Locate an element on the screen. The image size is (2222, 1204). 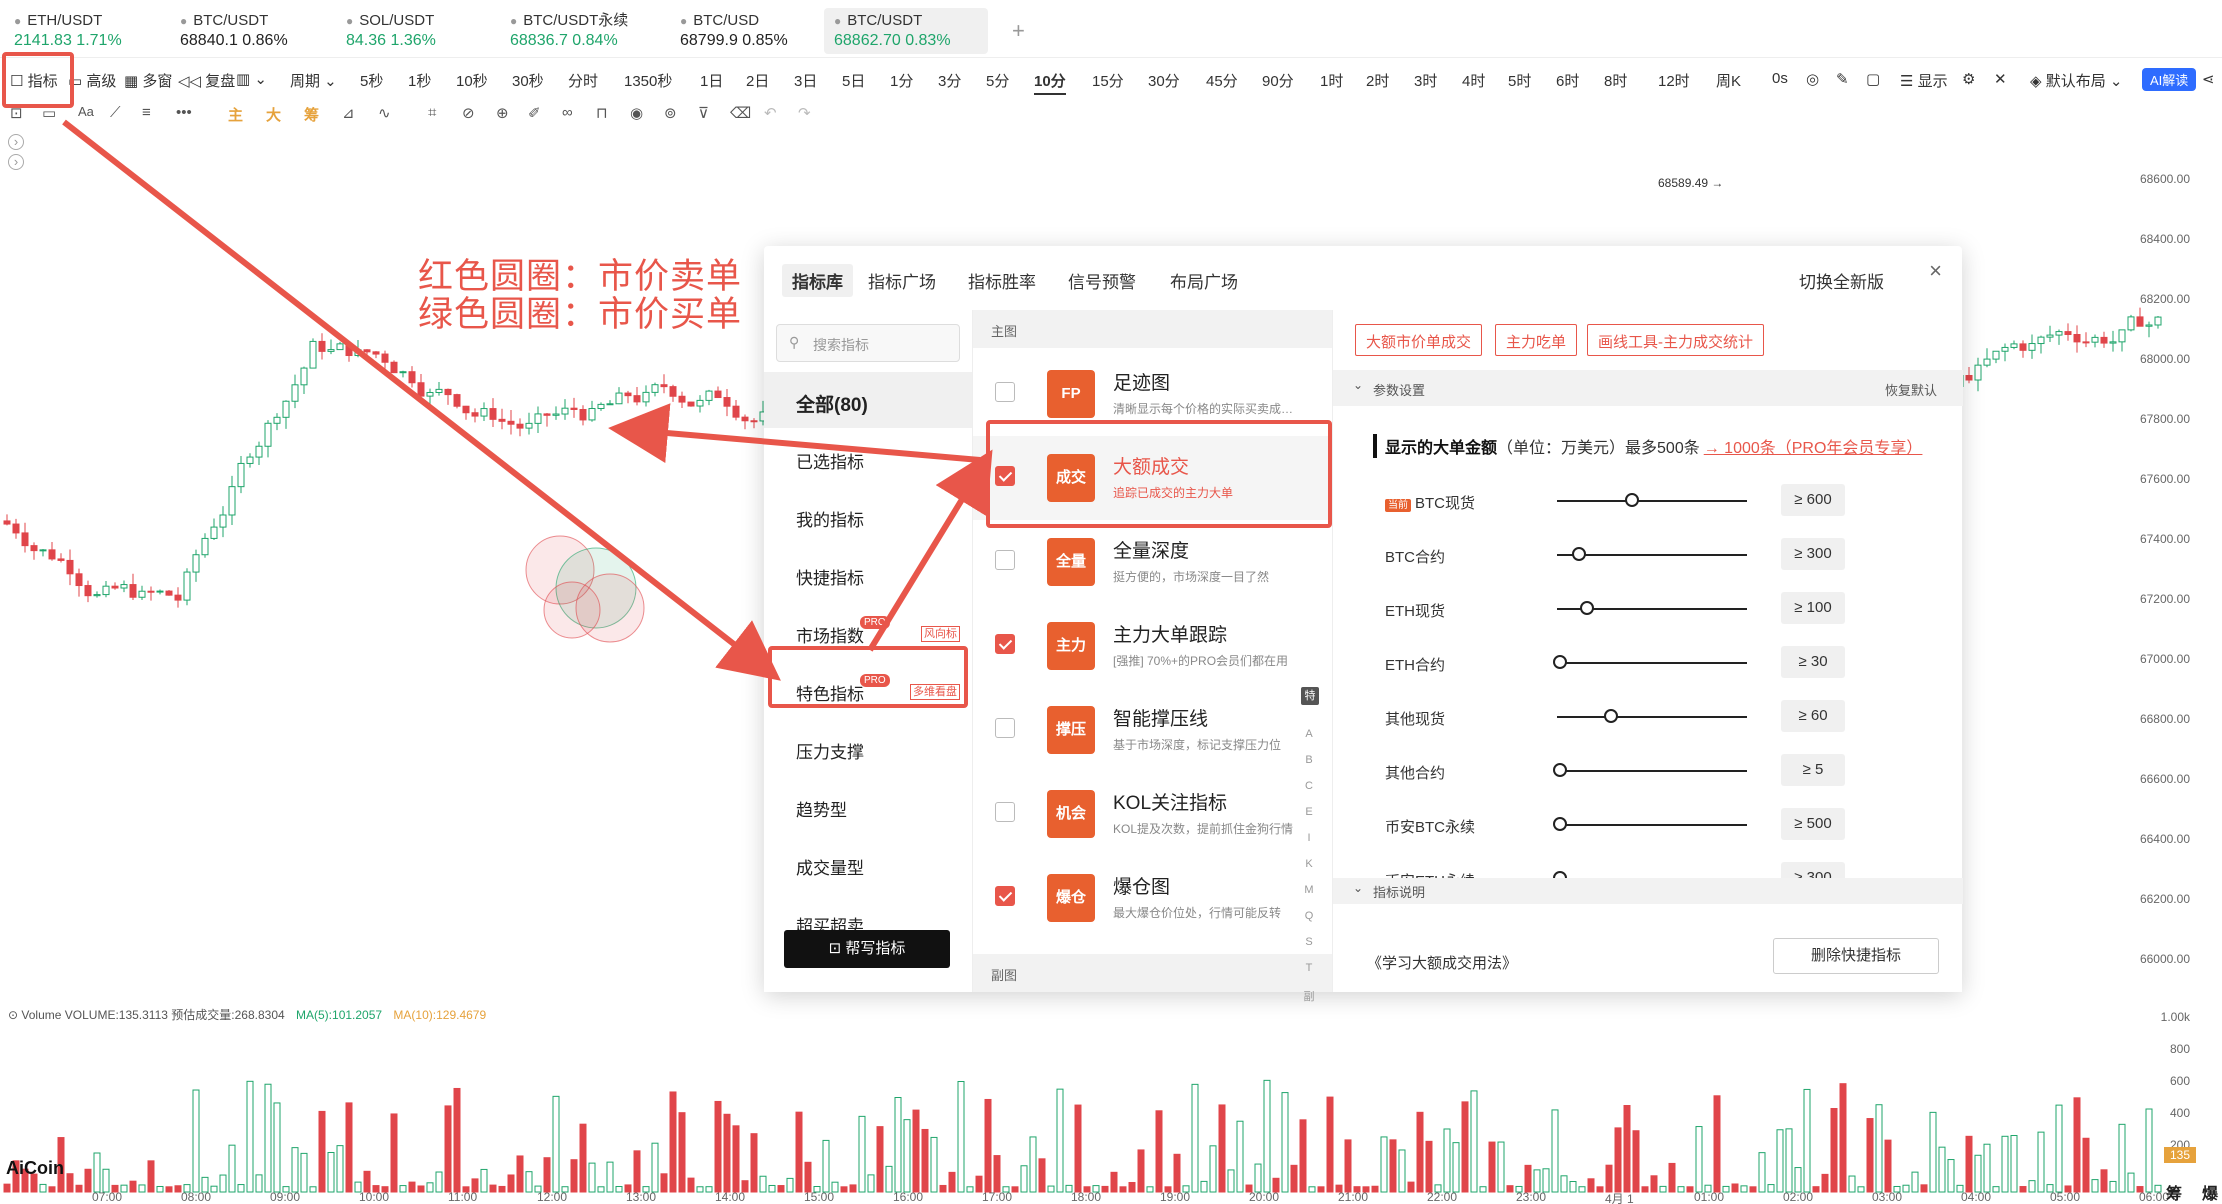
interval-6: 1日 is located at coordinates (711, 80).